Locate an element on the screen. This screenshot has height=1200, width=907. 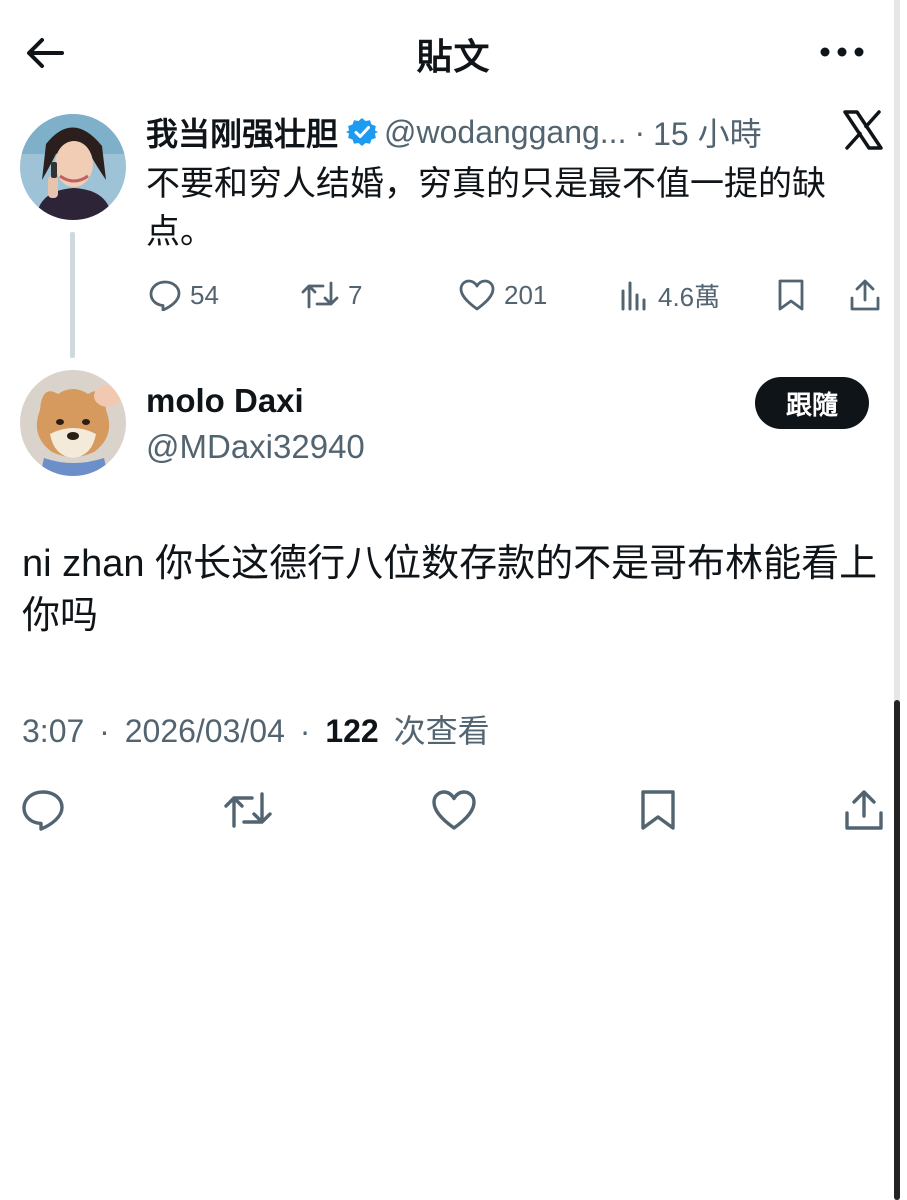
like-action: 201 is located at coordinates (502, 295).